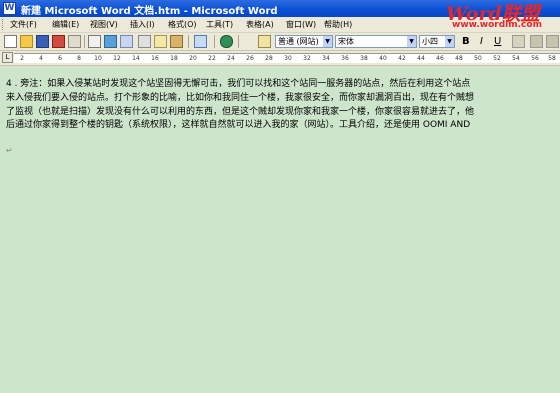 The width and height of the screenshot is (560, 393). I want to click on ruler-tick: 10, so click(98, 58).